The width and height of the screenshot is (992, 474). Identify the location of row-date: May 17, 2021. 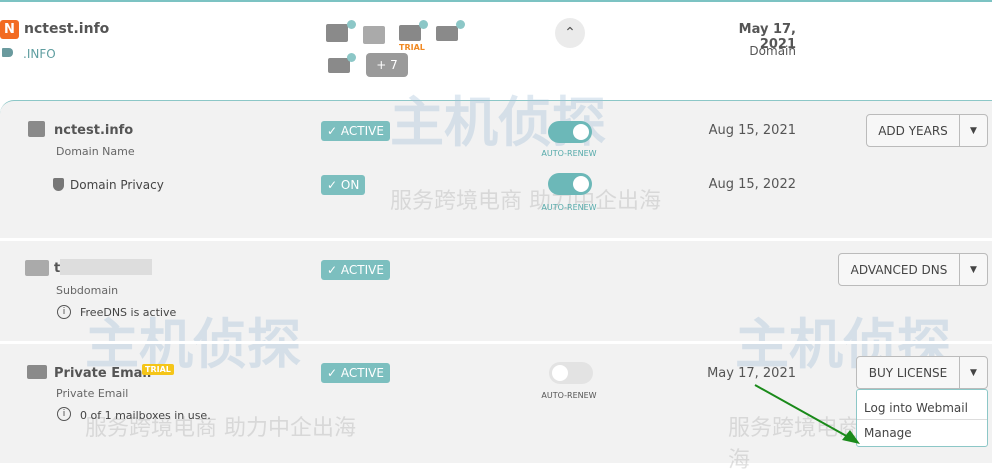
(751, 373).